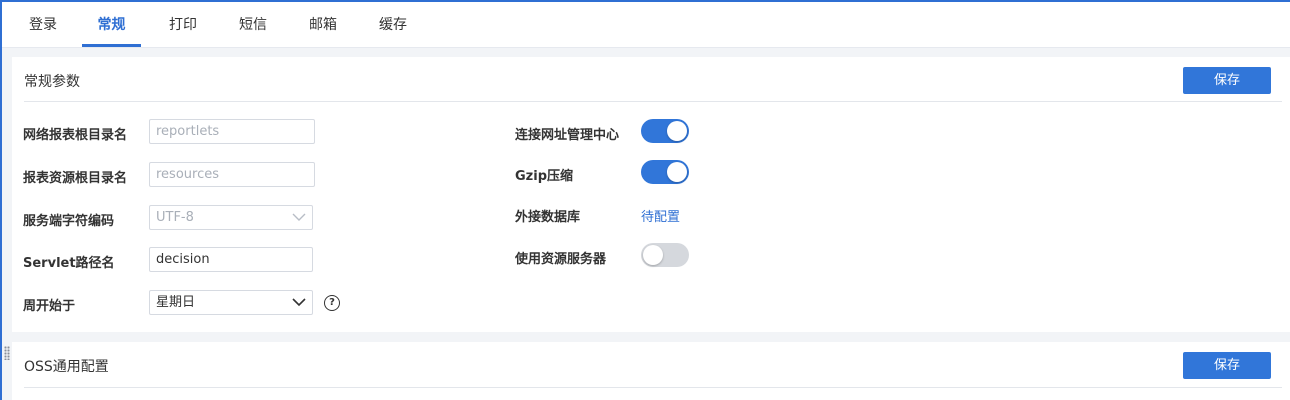 The image size is (1290, 400). What do you see at coordinates (544, 176) in the screenshot?
I see `gzip-label: Gzip压缩` at bounding box center [544, 176].